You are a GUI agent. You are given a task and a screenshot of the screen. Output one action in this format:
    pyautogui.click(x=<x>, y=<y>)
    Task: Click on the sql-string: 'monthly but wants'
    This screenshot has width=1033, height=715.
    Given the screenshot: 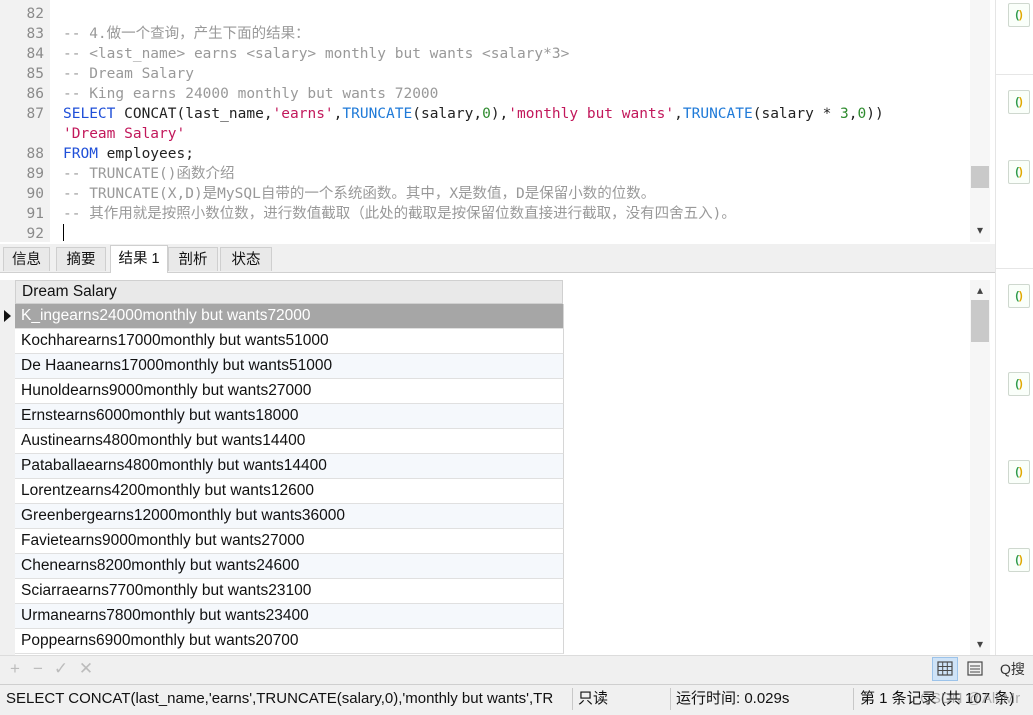 What is the action you would take?
    pyautogui.click(x=591, y=114)
    